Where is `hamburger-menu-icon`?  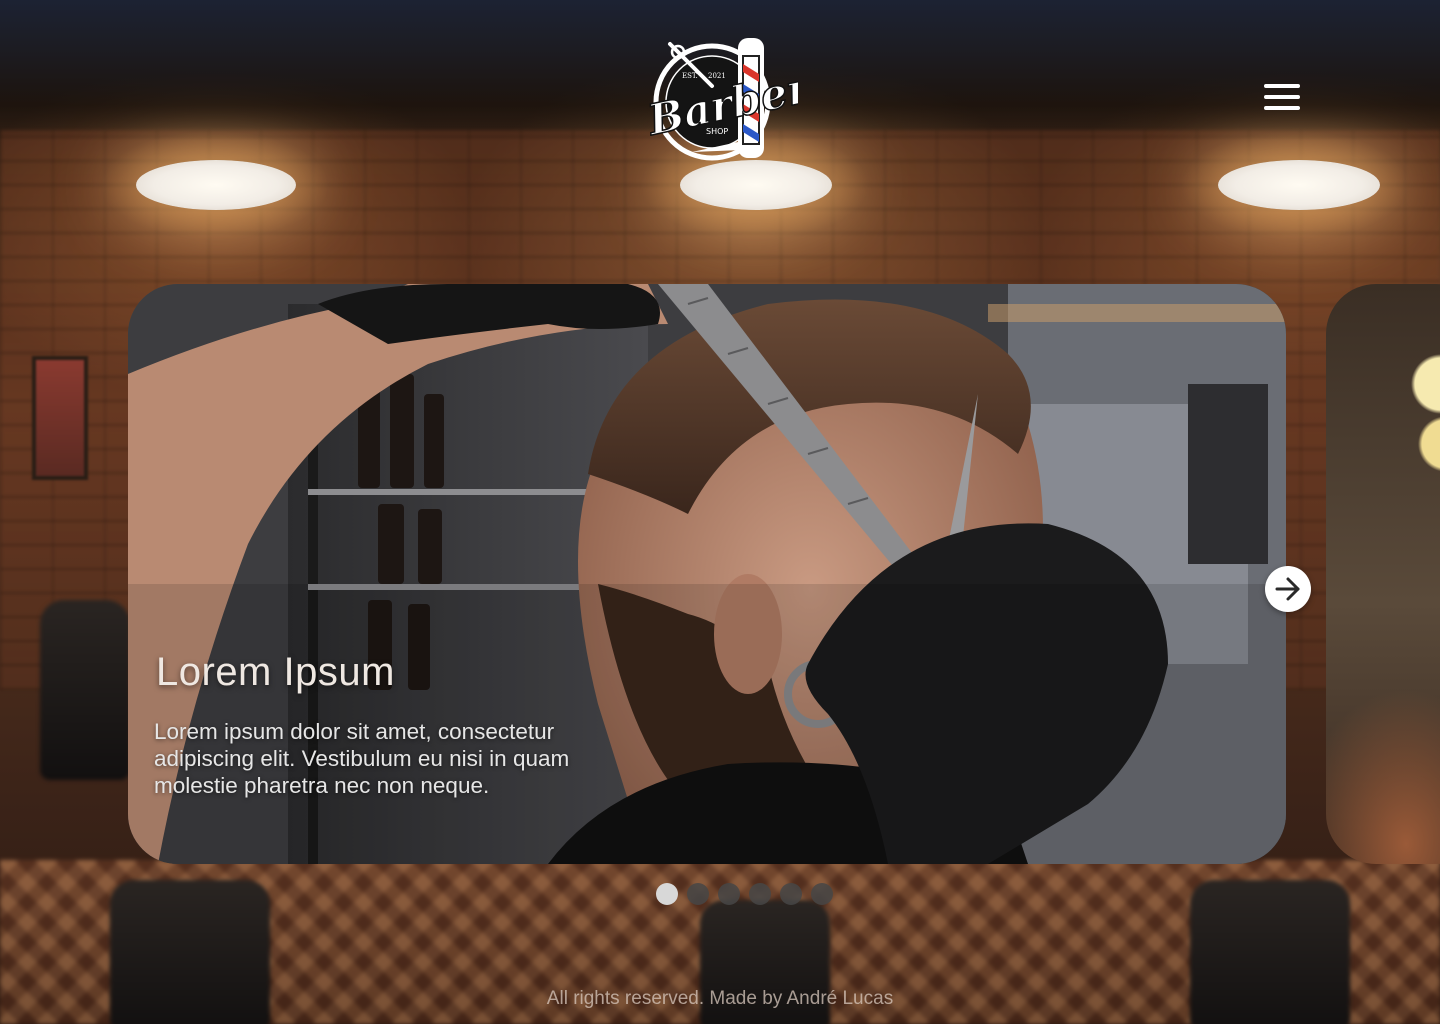
hamburger-menu-icon is located at coordinates (1282, 97).